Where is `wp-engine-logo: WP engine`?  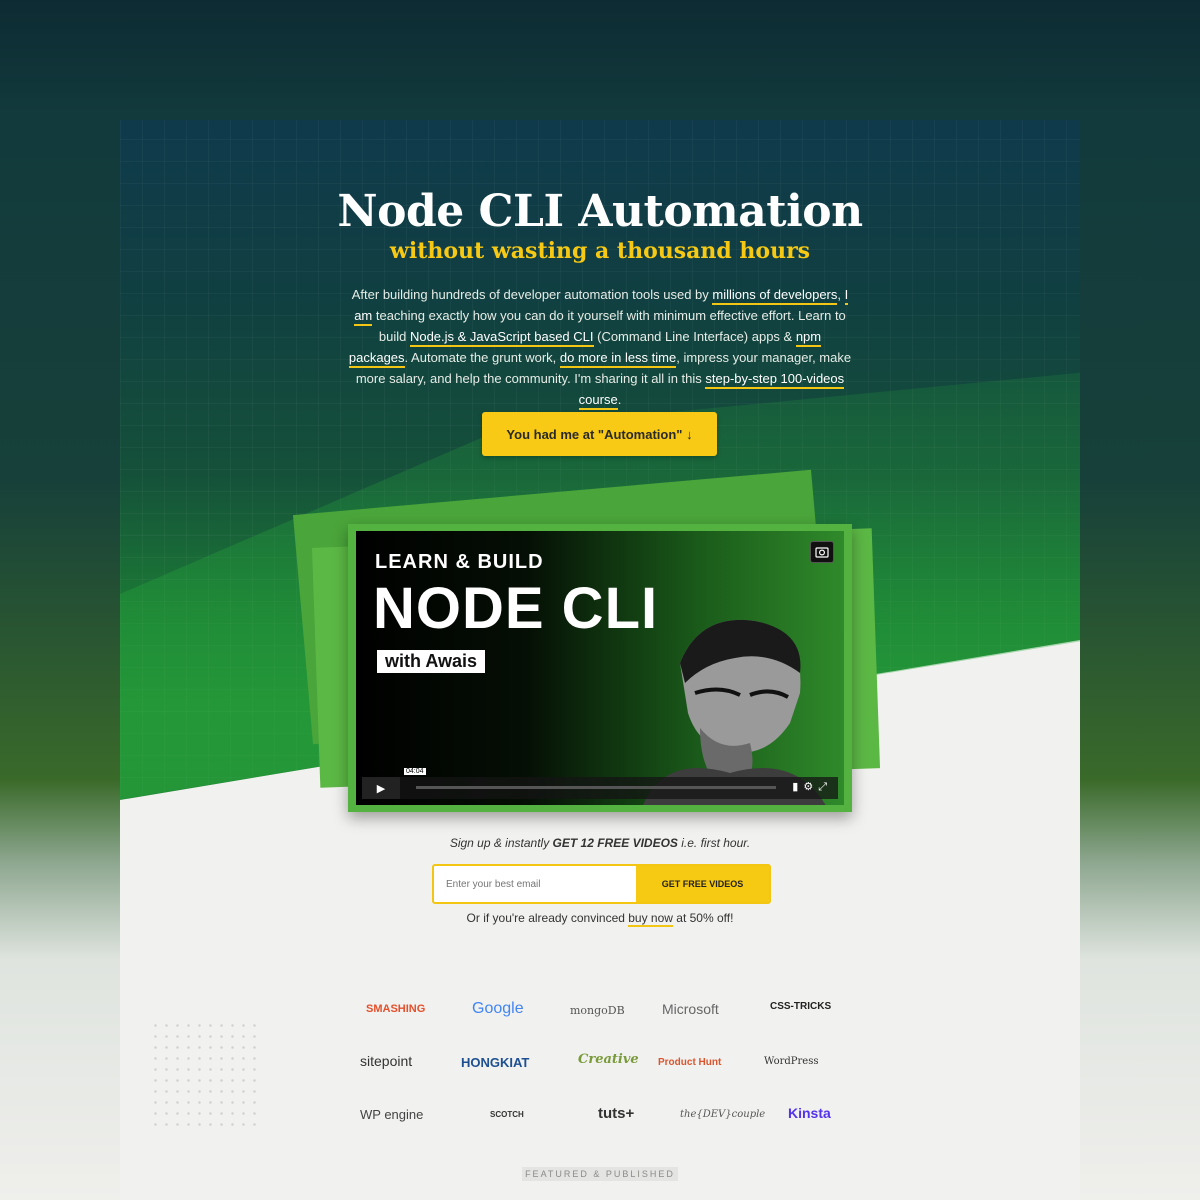
wp-engine-logo: WP engine is located at coordinates (392, 1114).